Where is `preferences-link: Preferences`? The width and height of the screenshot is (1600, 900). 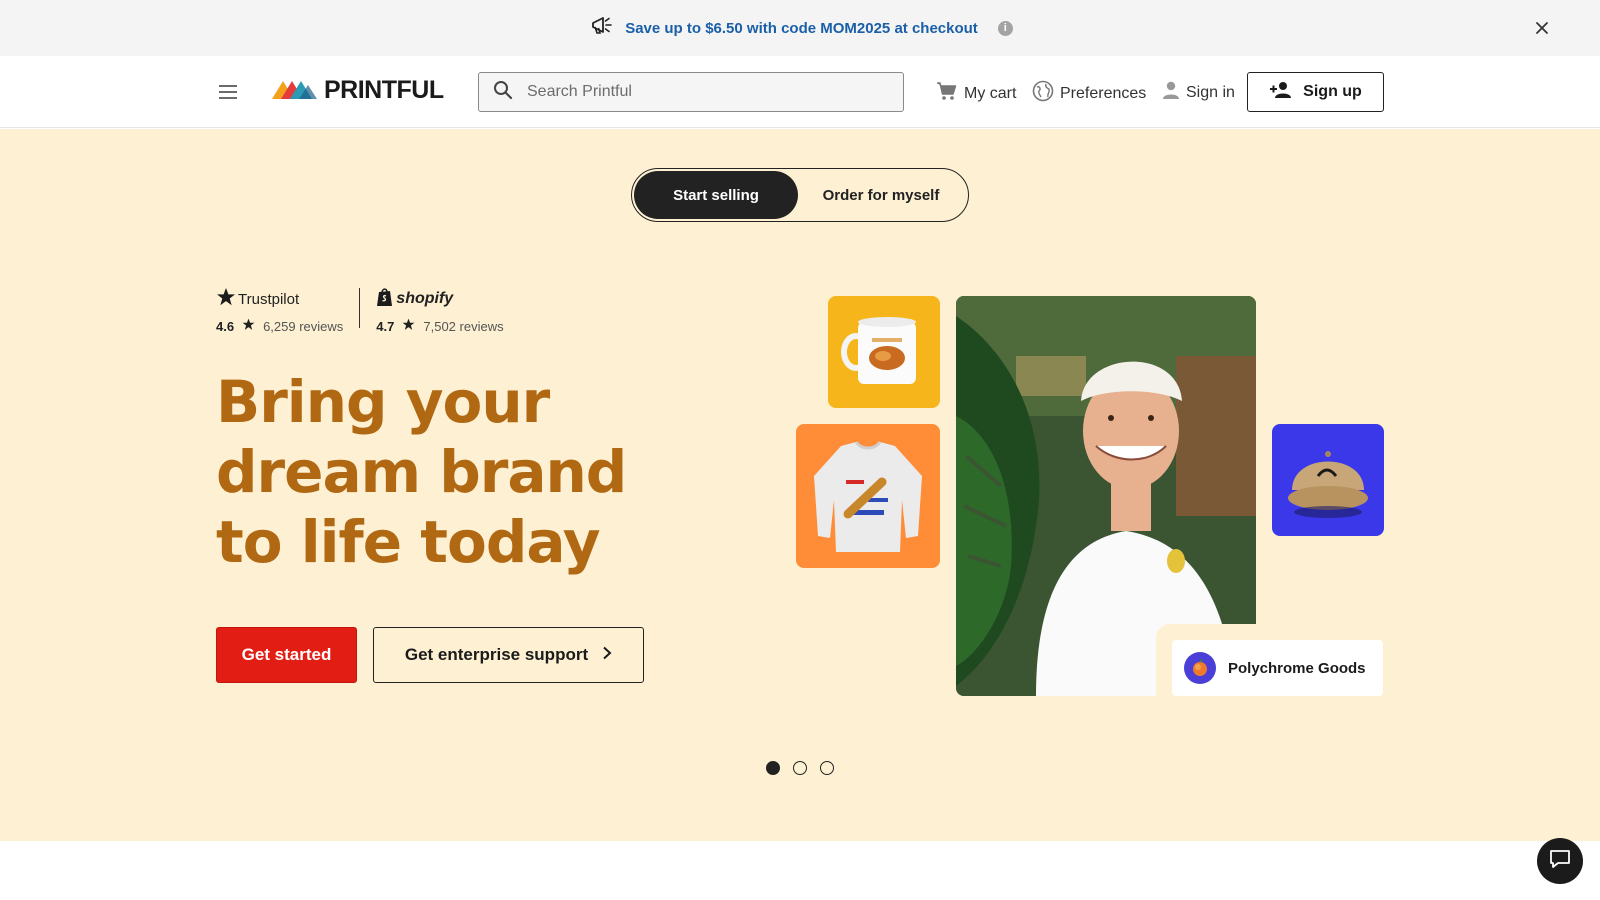
preferences-link: Preferences is located at coordinates (1089, 93).